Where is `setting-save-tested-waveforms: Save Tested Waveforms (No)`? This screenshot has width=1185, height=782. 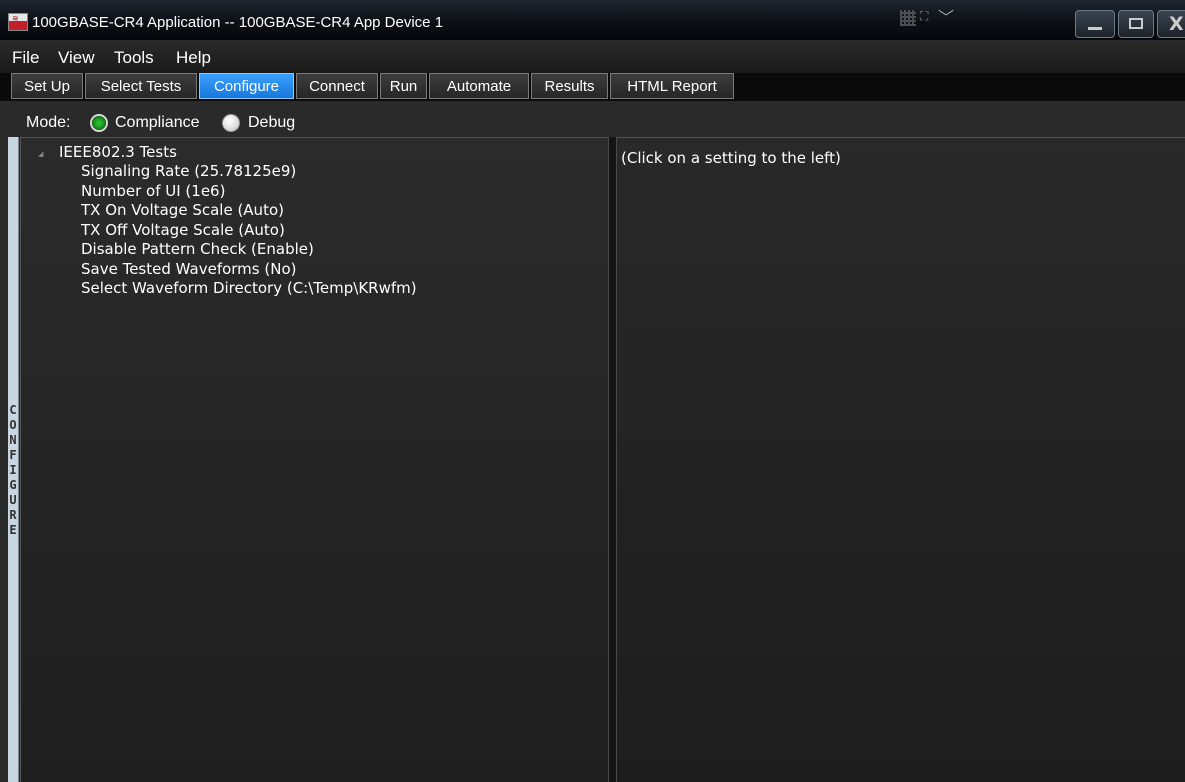 setting-save-tested-waveforms: Save Tested Waveforms (No) is located at coordinates (249, 270).